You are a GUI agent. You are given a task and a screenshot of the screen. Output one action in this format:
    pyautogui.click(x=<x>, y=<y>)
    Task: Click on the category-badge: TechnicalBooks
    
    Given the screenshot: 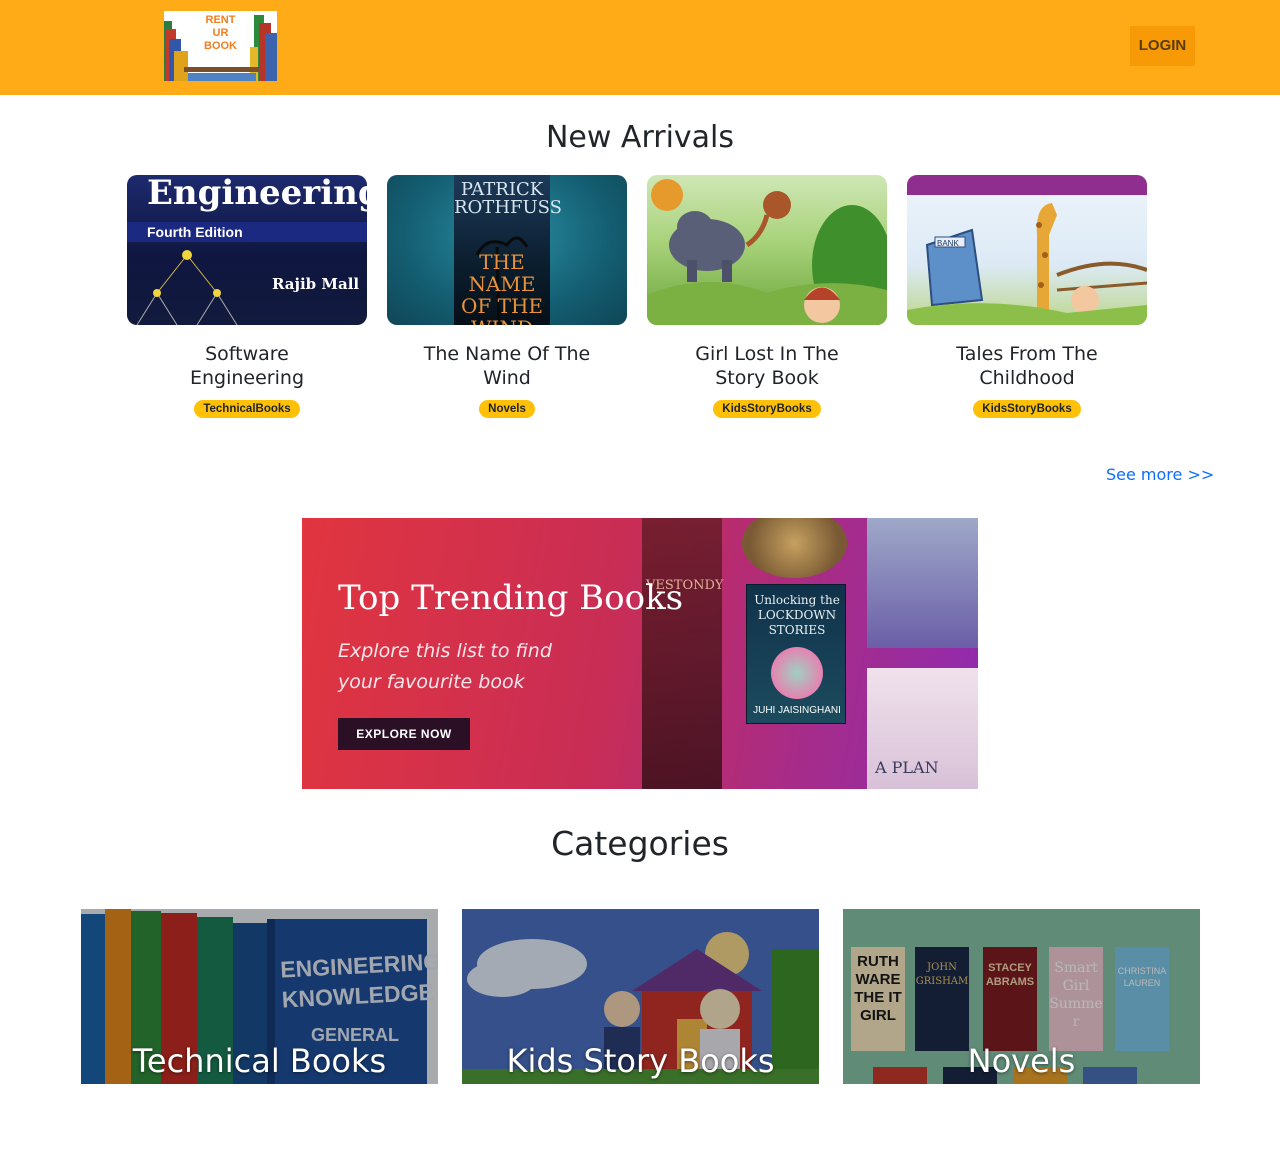 What is the action you would take?
    pyautogui.click(x=247, y=409)
    